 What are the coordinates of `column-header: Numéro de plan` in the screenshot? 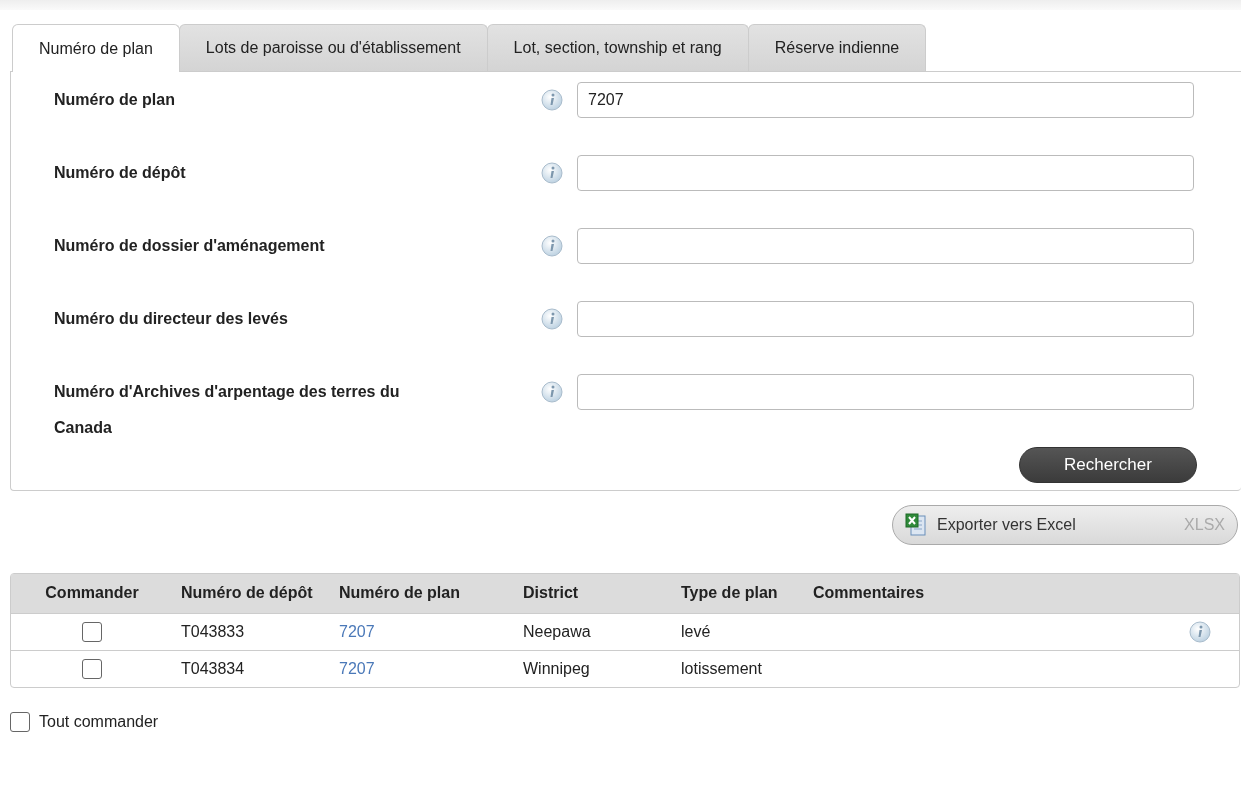 It's located at (423, 594).